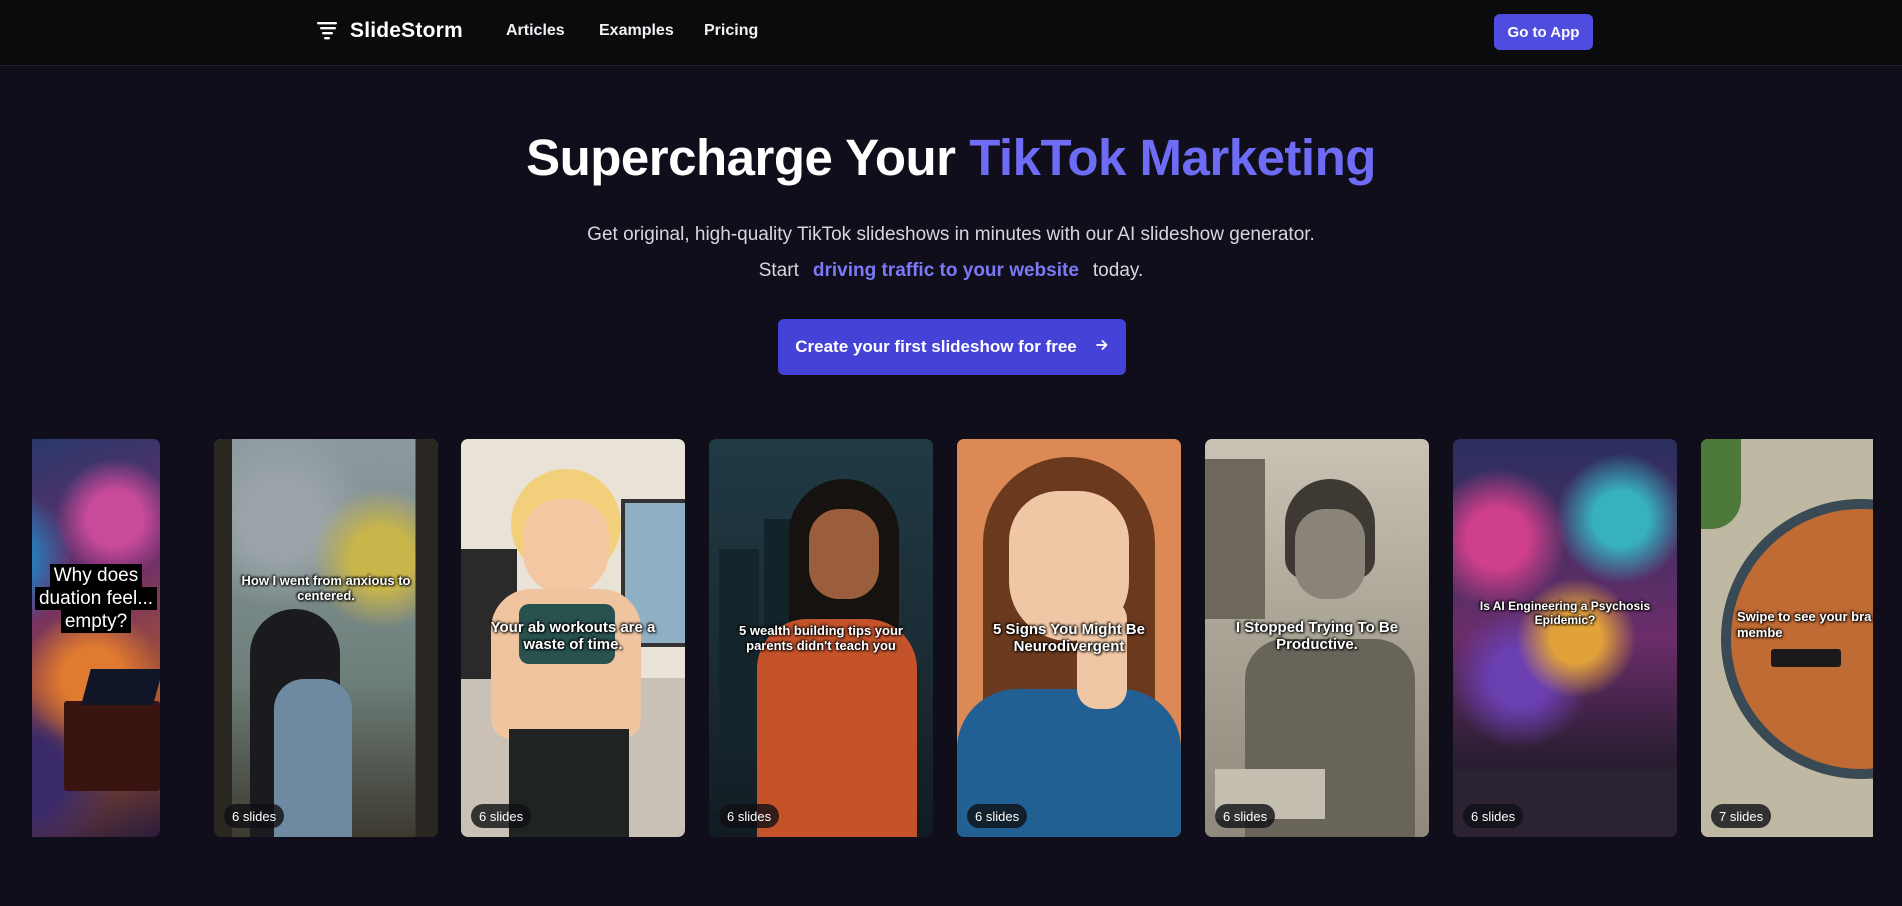 Image resolution: width=1902 pixels, height=906 pixels. Describe the element at coordinates (535, 31) in the screenshot. I see `nav-link-articles: Articles` at that location.